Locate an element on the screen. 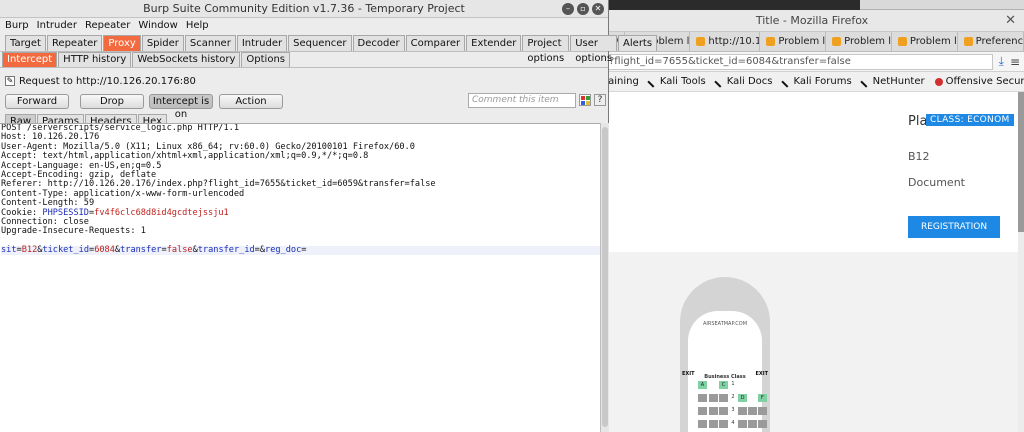 The image size is (1024, 432). cookie-value: fv4f6clc68d8id4gcdtejssju1 is located at coordinates (161, 212).